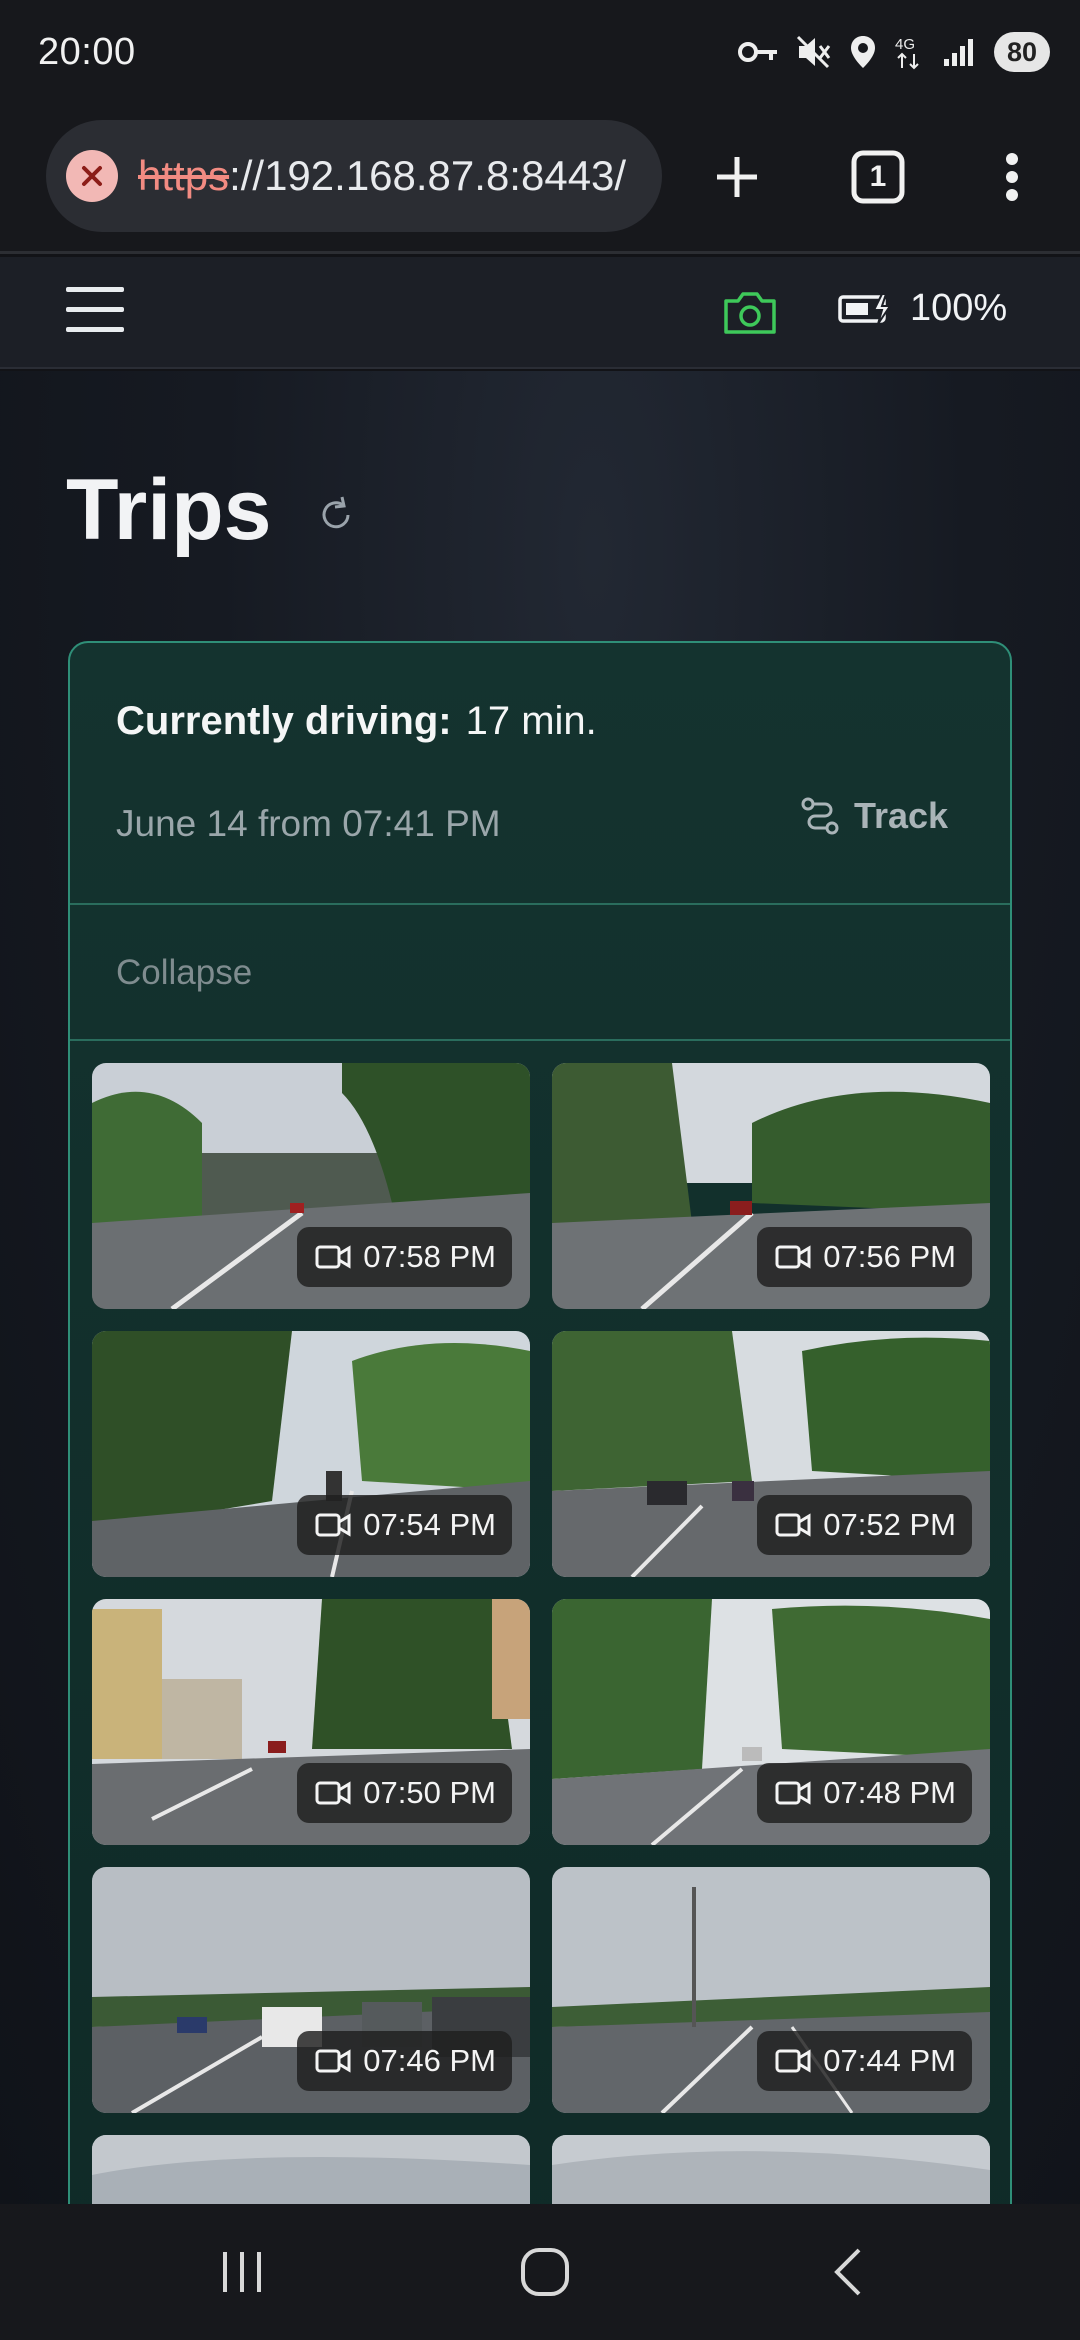 This screenshot has height=2340, width=1080. What do you see at coordinates (540, 52) in the screenshot?
I see `status-bar: 20:00 4G 80` at bounding box center [540, 52].